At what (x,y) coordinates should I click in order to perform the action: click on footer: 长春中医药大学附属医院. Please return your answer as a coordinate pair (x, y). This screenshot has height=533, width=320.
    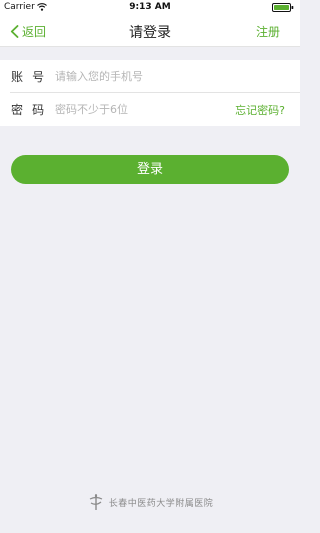
    Looking at the image, I should click on (150, 502).